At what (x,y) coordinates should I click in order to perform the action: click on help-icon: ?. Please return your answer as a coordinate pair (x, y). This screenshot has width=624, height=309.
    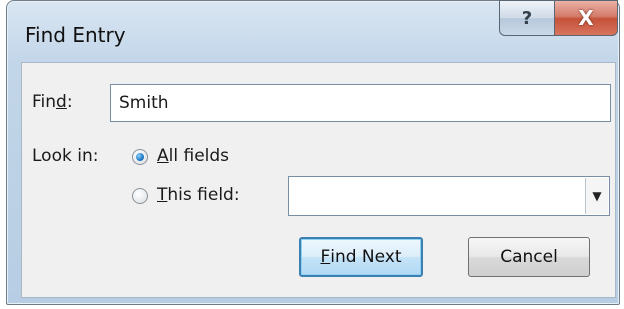
    Looking at the image, I should click on (527, 18).